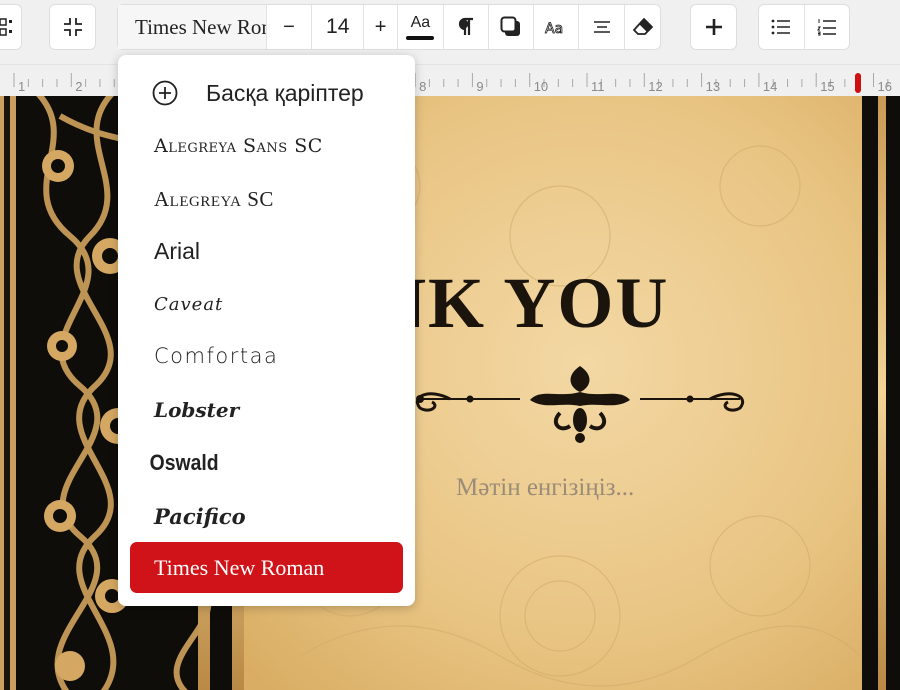  What do you see at coordinates (192, 27) in the screenshot?
I see `font-family-select: Times New Roman` at bounding box center [192, 27].